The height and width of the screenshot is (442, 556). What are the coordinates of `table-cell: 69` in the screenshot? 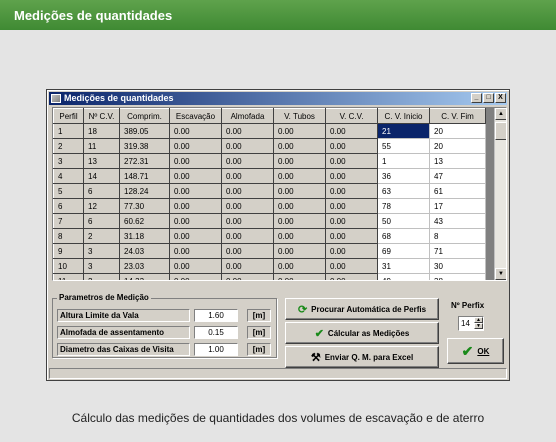 It's located at (403, 251).